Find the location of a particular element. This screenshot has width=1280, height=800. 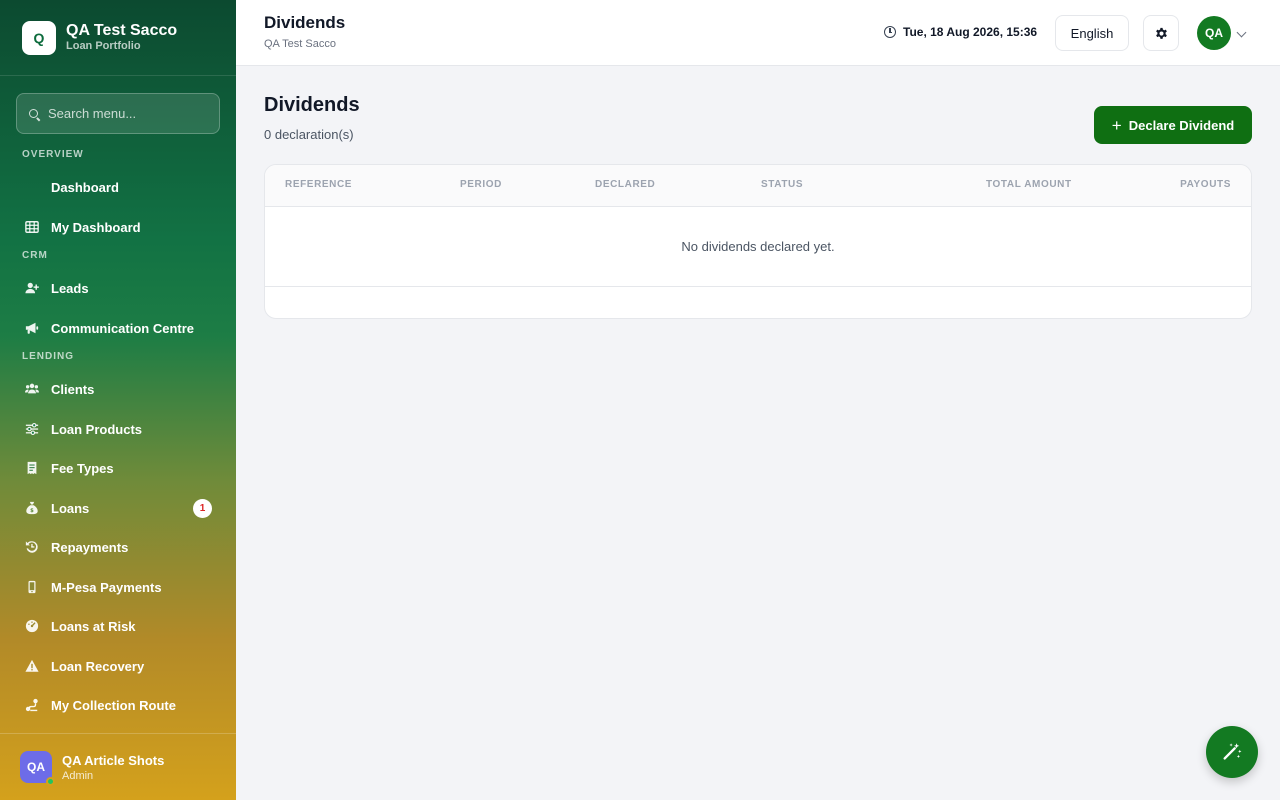

sidebar-item-label: Dashboard is located at coordinates (85, 187).